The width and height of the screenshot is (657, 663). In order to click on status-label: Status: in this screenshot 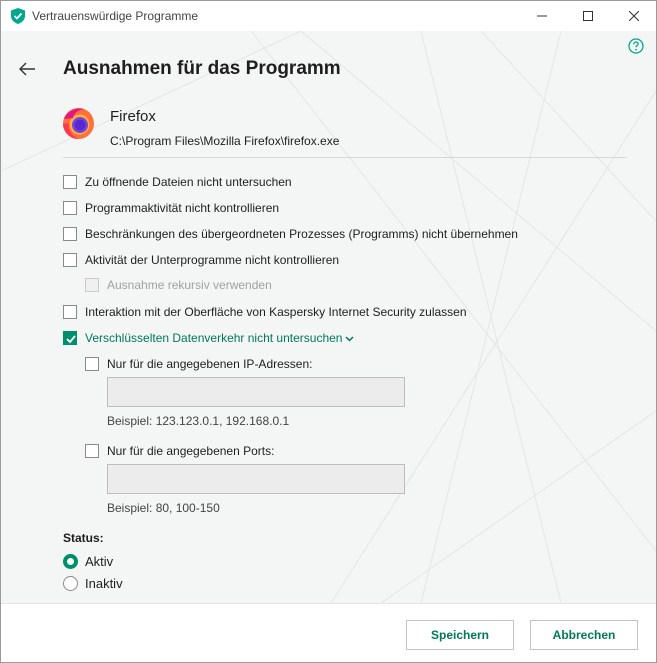, I will do `click(83, 538)`.